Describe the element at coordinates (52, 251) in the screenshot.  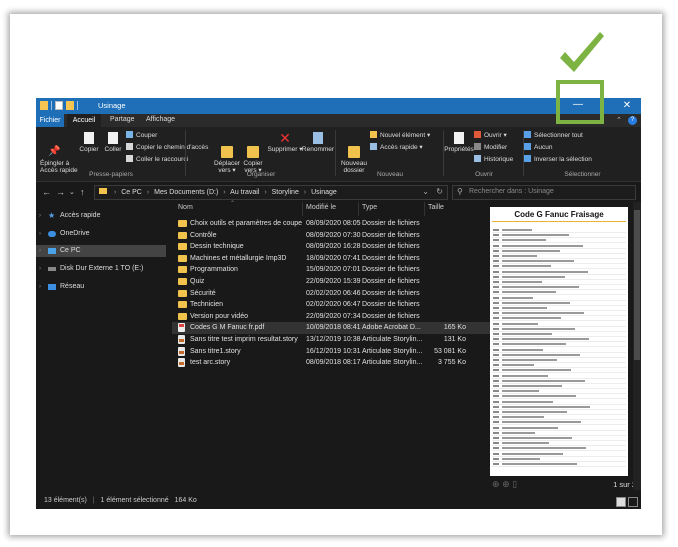
I see `computer-icon` at that location.